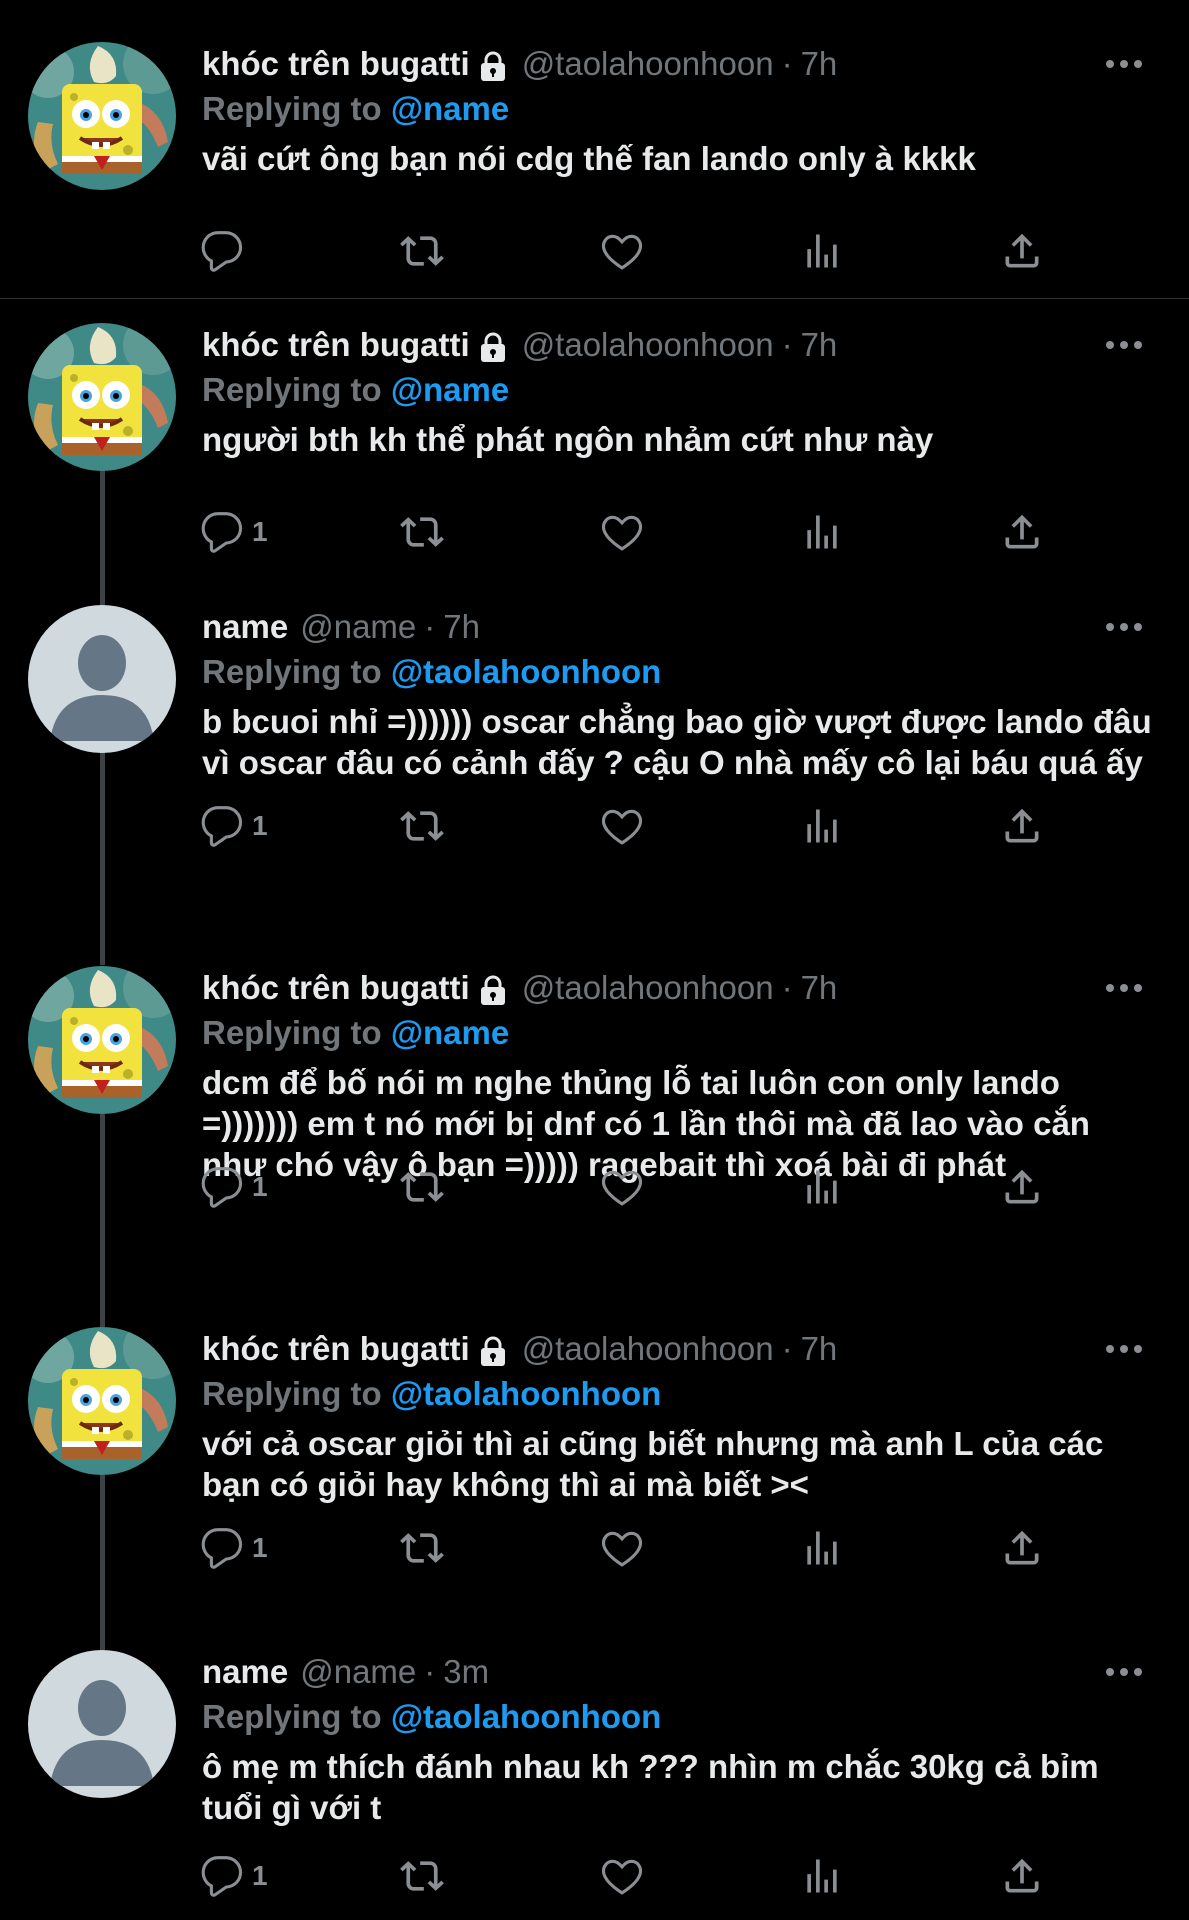 This screenshot has width=1189, height=1920. Describe the element at coordinates (594, 298) in the screenshot. I see `divider` at that location.